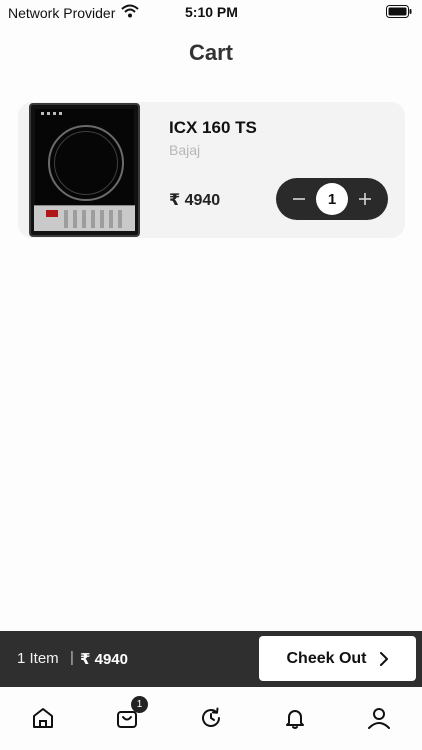 The height and width of the screenshot is (750, 422). I want to click on user-icon, so click(379, 718).